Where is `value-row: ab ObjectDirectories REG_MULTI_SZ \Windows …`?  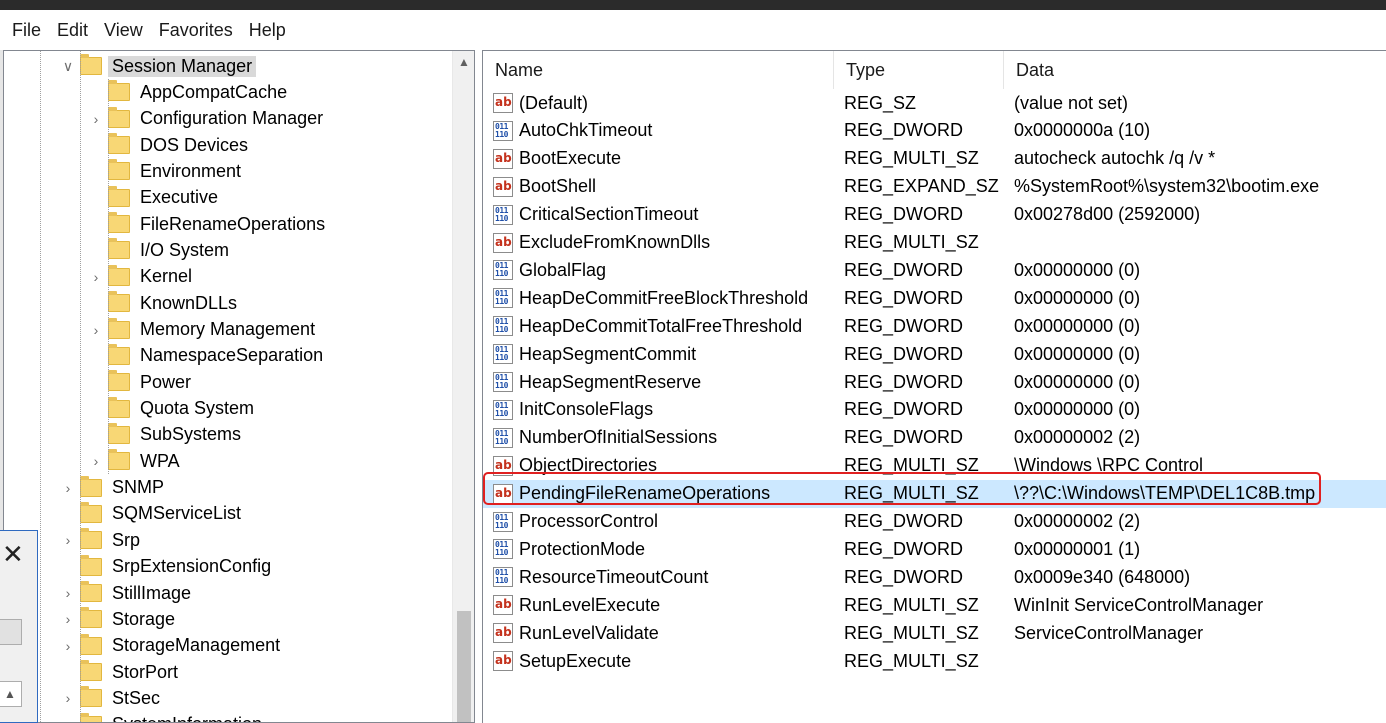 value-row: ab ObjectDirectories REG_MULTI_SZ \Windows … is located at coordinates (934, 466).